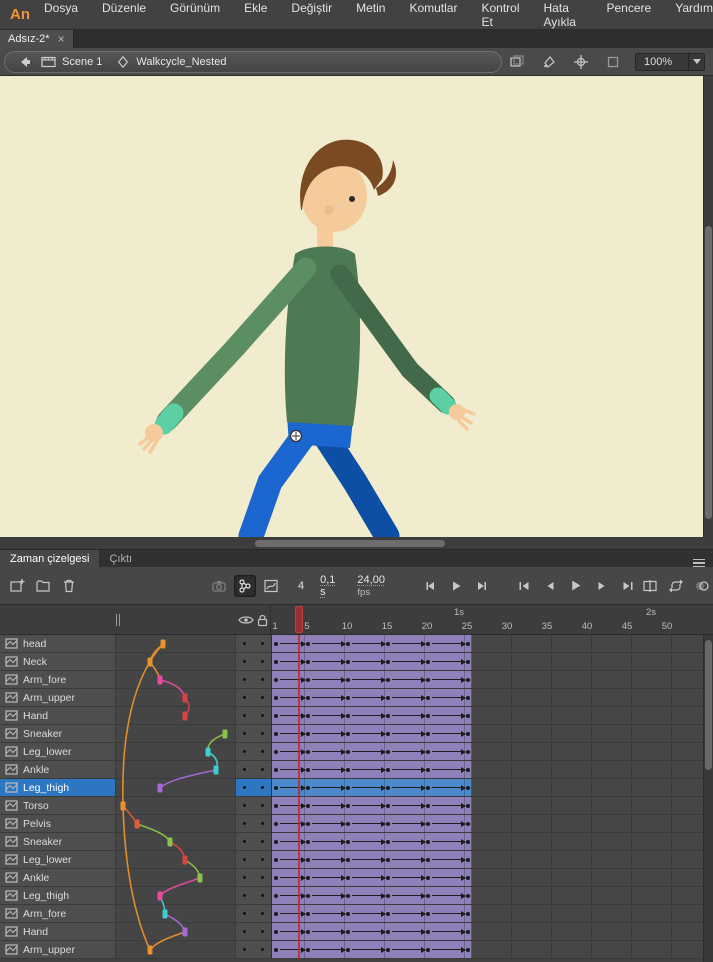 This screenshot has height=962, width=713. What do you see at coordinates (246, 620) in the screenshot?
I see `visibility-column-icon` at bounding box center [246, 620].